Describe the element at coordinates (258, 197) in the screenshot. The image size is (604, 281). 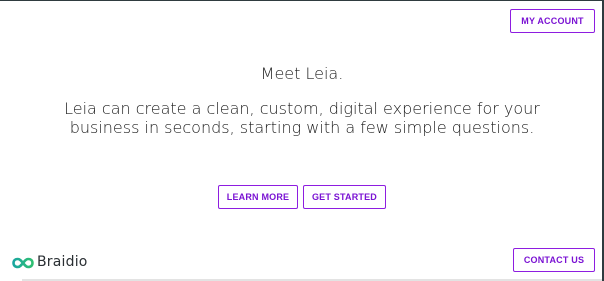
I see `learn-more-button: LEARN MORE` at that location.